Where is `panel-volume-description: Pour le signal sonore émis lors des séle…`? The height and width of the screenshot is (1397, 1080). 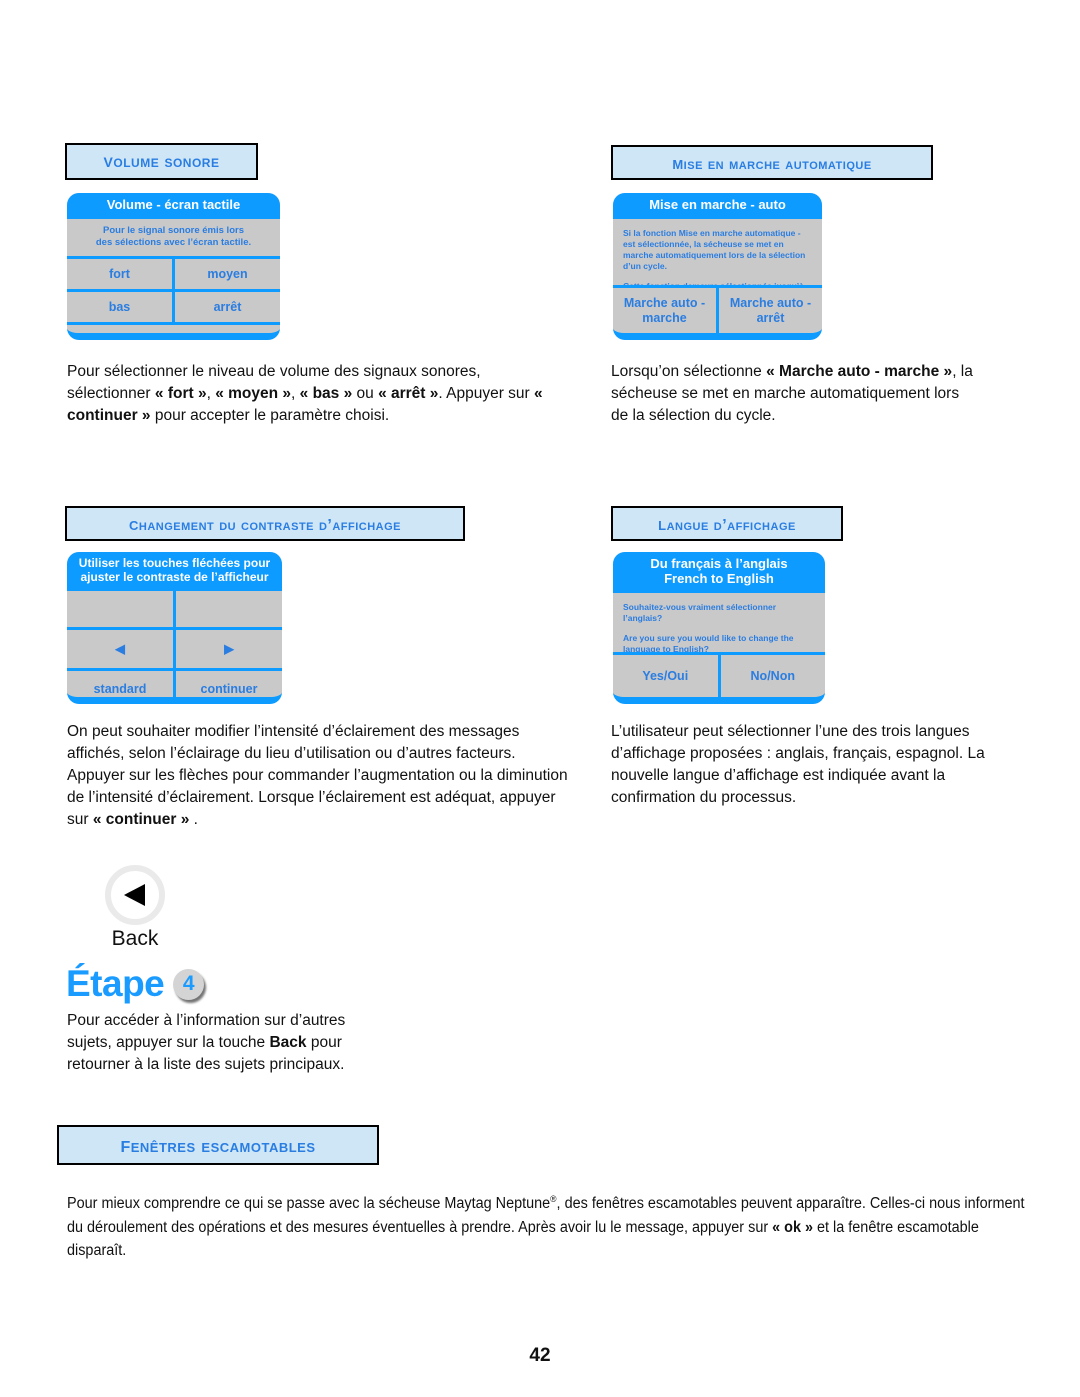
panel-volume-description: Pour le signal sonore émis lors des séle… is located at coordinates (173, 237).